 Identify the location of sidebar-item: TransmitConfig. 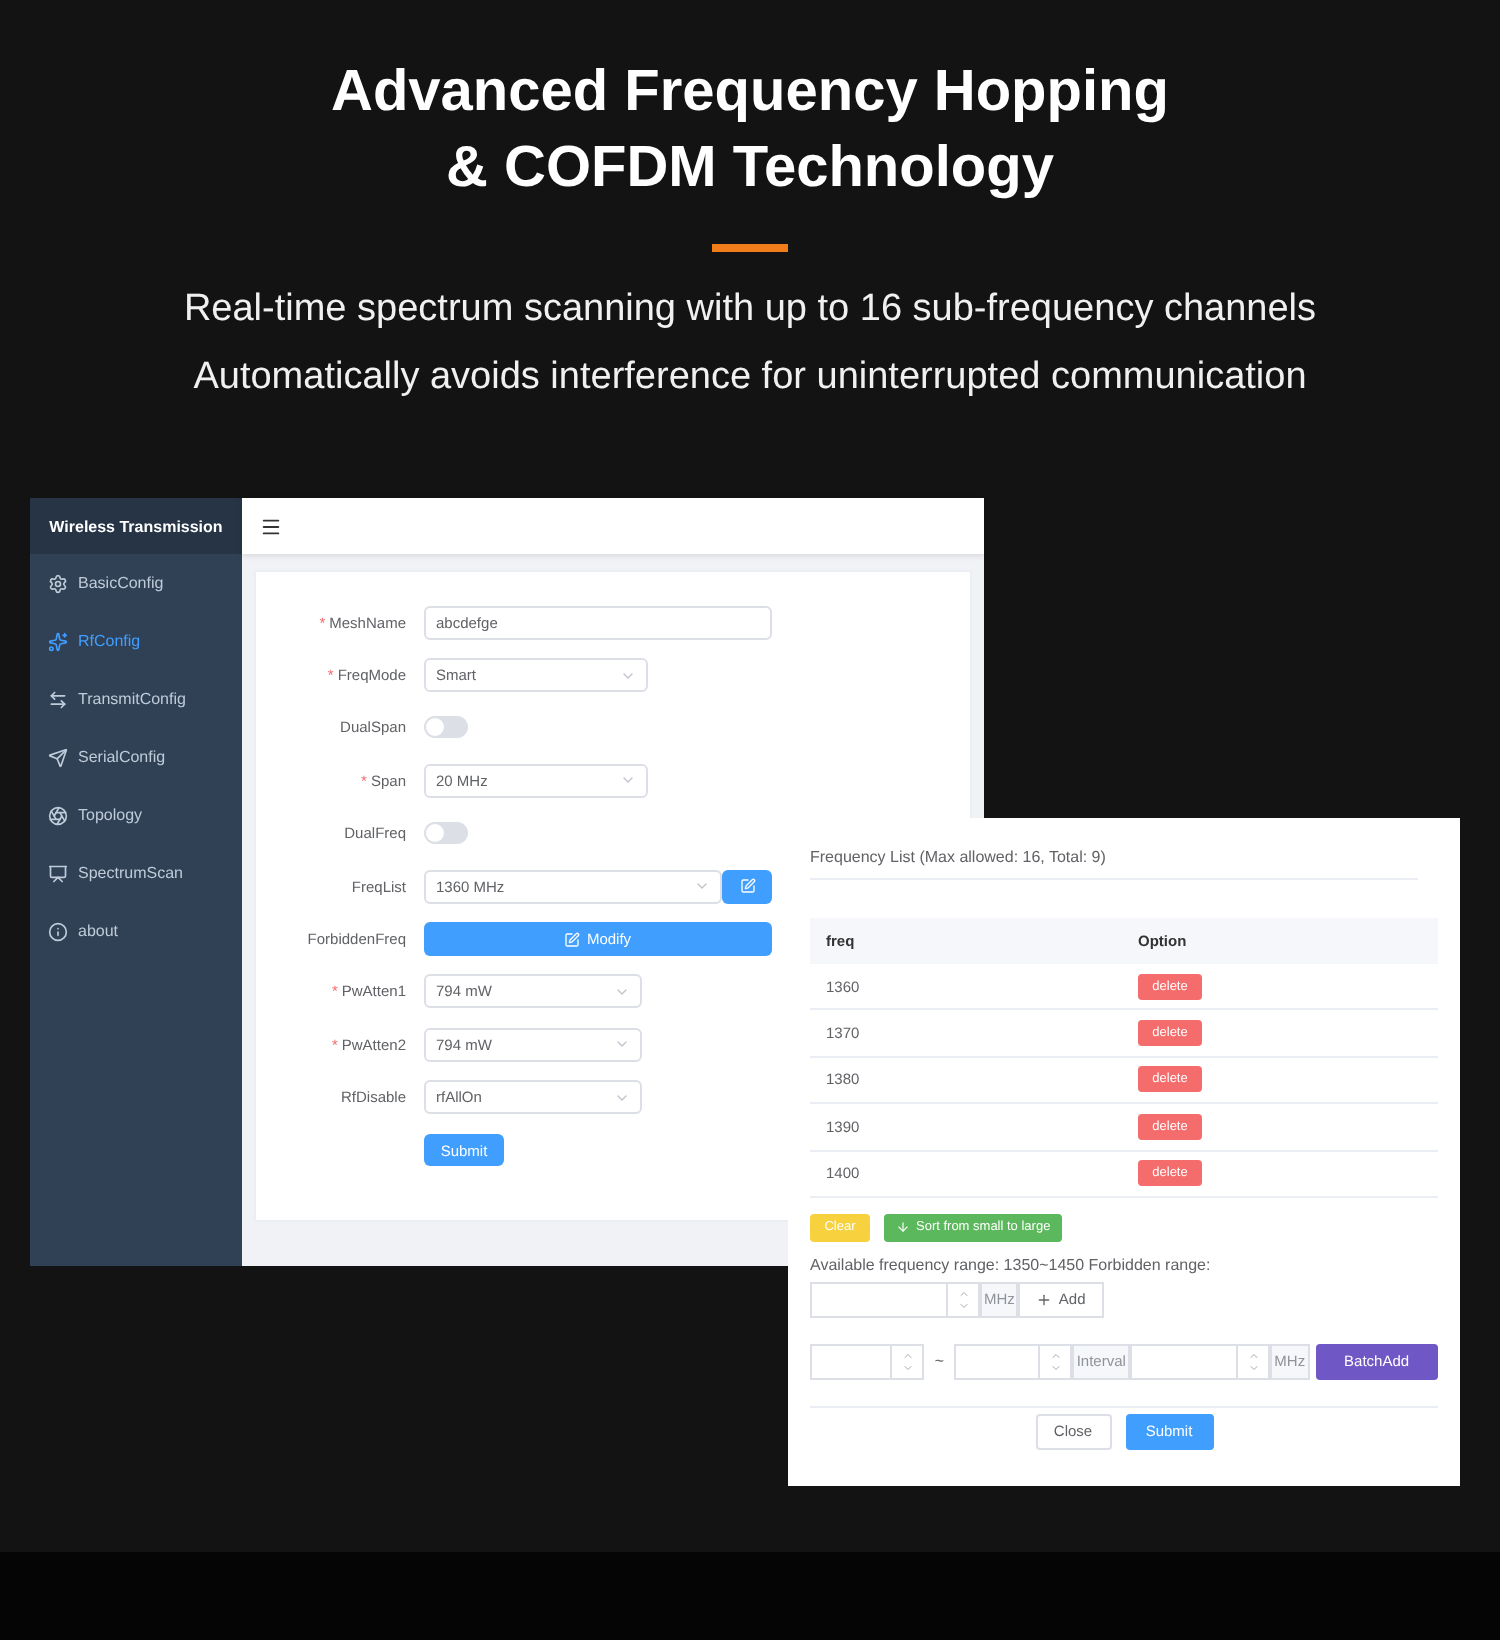
(136, 699).